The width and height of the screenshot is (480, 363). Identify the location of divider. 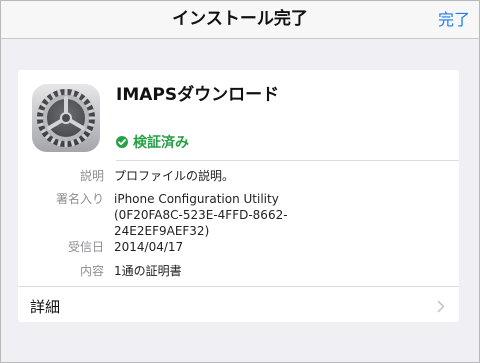
(287, 160).